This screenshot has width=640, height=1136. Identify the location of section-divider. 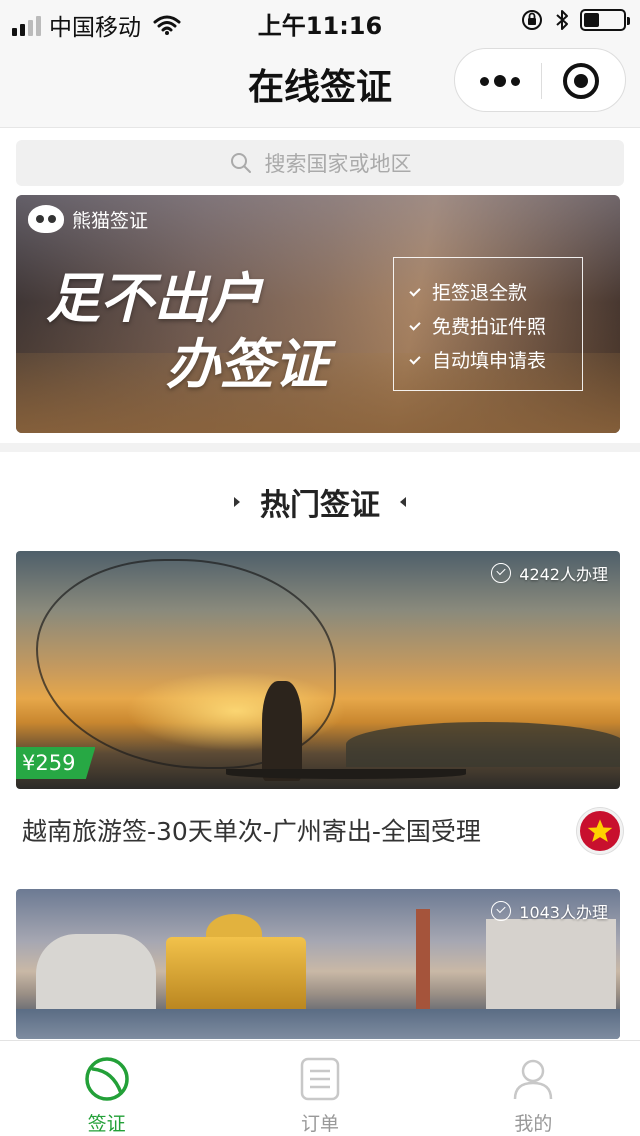
(320, 447).